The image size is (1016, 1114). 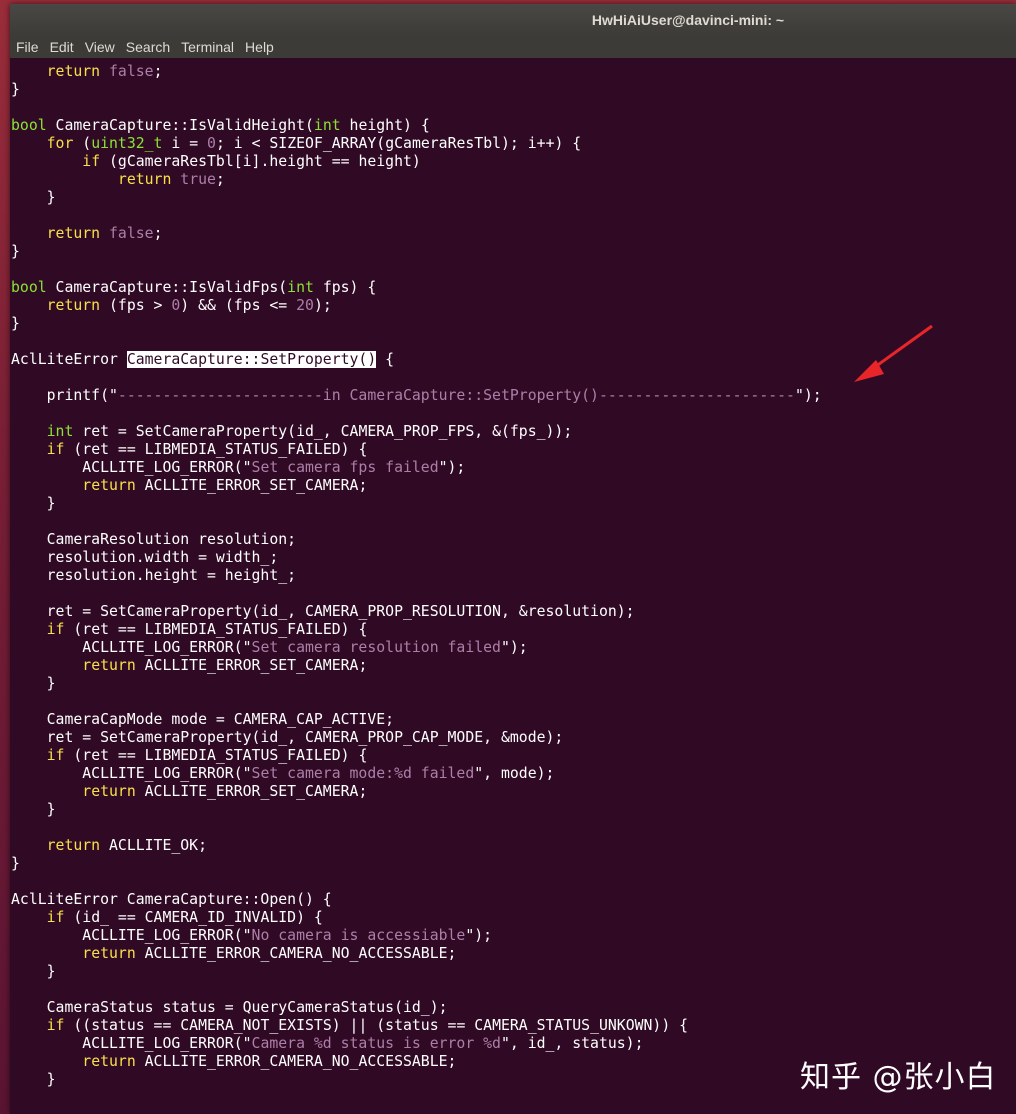 I want to click on red-arrow-icon, so click(x=893, y=353).